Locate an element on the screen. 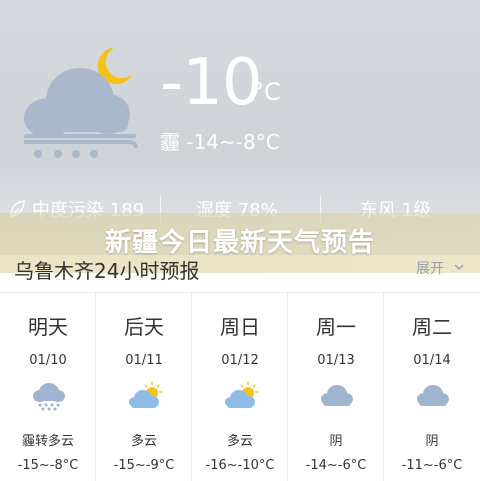 The image size is (480, 481). forecast-day: 明天 01/10 霾转多云 -15~-8°C is located at coordinates (48, 387).